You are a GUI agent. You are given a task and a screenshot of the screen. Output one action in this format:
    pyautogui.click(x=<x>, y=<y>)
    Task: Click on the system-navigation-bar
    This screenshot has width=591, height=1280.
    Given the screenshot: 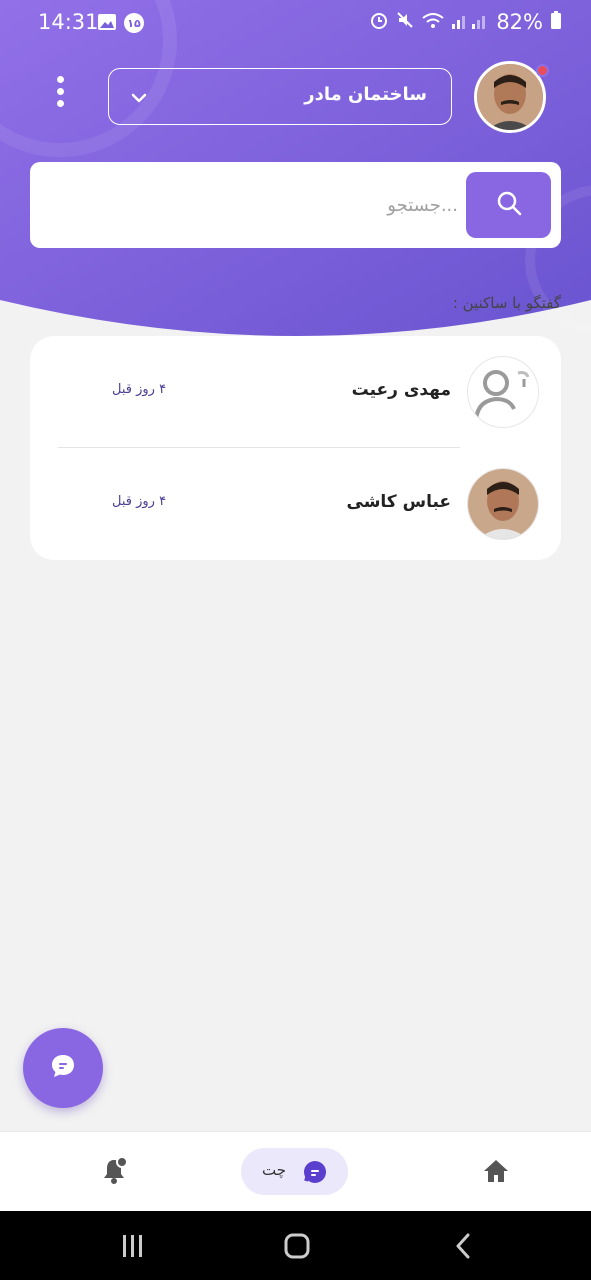 What is the action you would take?
    pyautogui.click(x=295, y=1245)
    